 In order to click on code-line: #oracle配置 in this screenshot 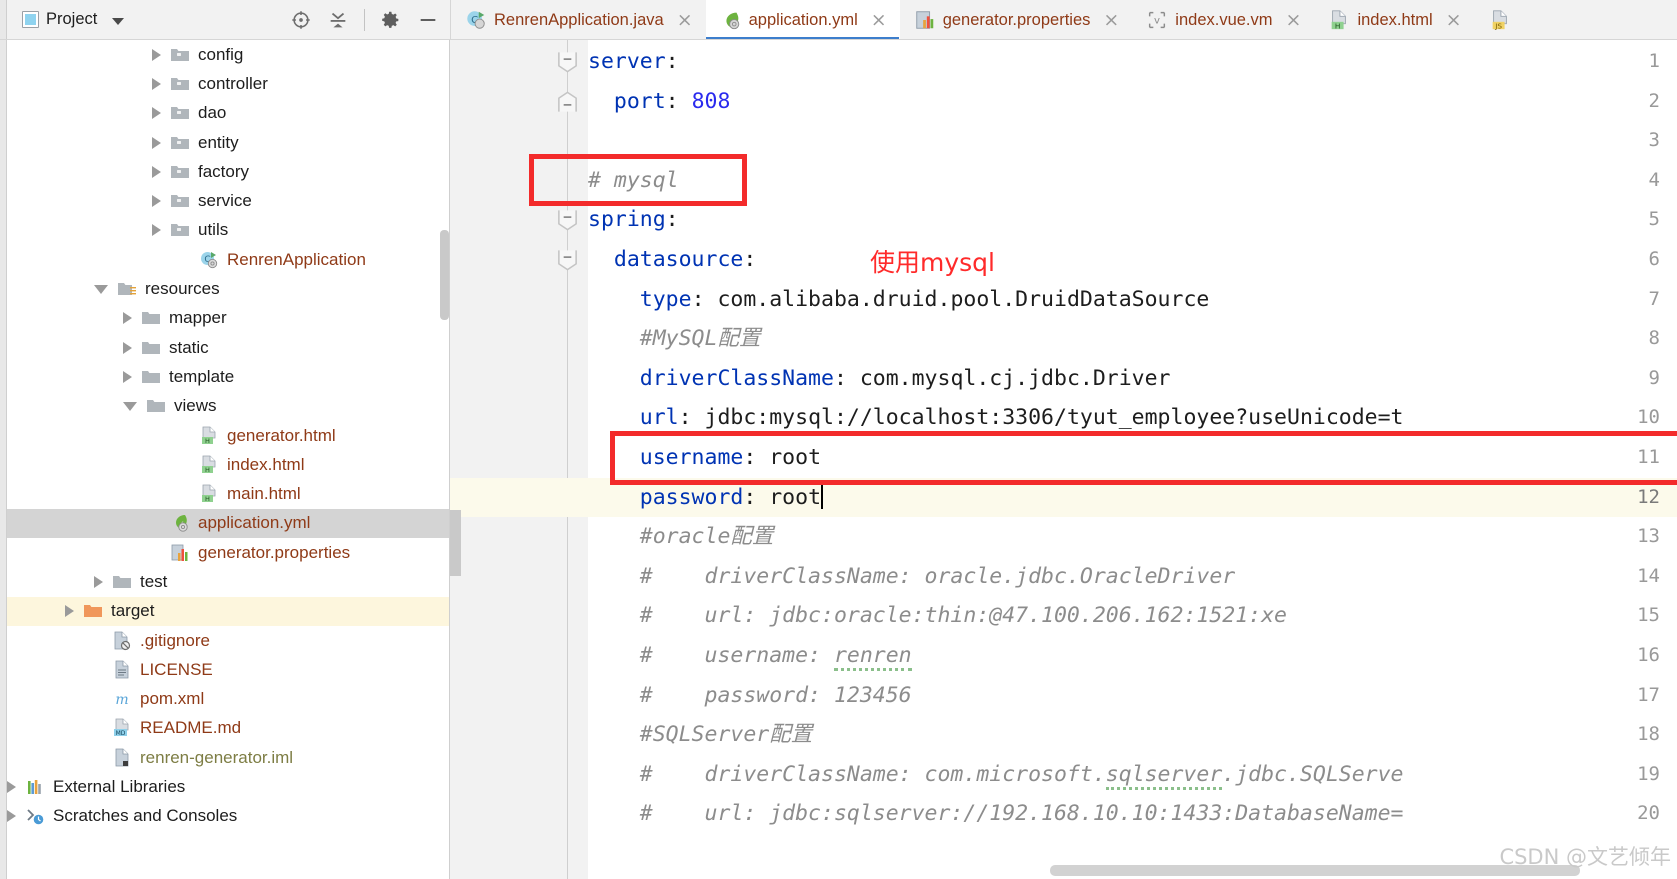, I will do `click(1132, 537)`.